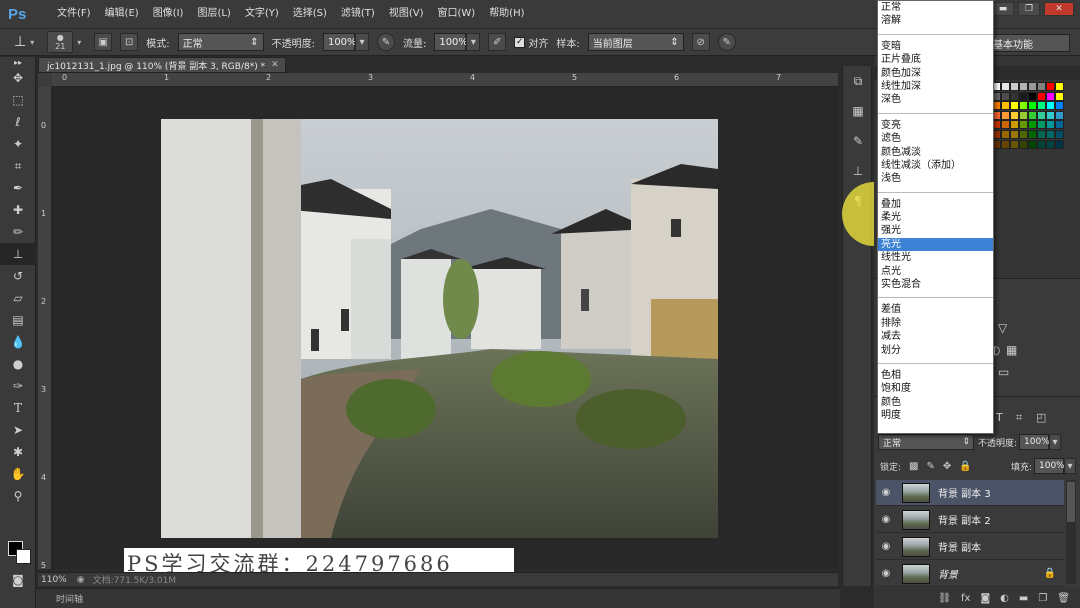 Image resolution: width=1080 pixels, height=608 pixels. Describe the element at coordinates (935, 152) in the screenshot. I see `blend-mode-option: 颜色减淡` at that location.